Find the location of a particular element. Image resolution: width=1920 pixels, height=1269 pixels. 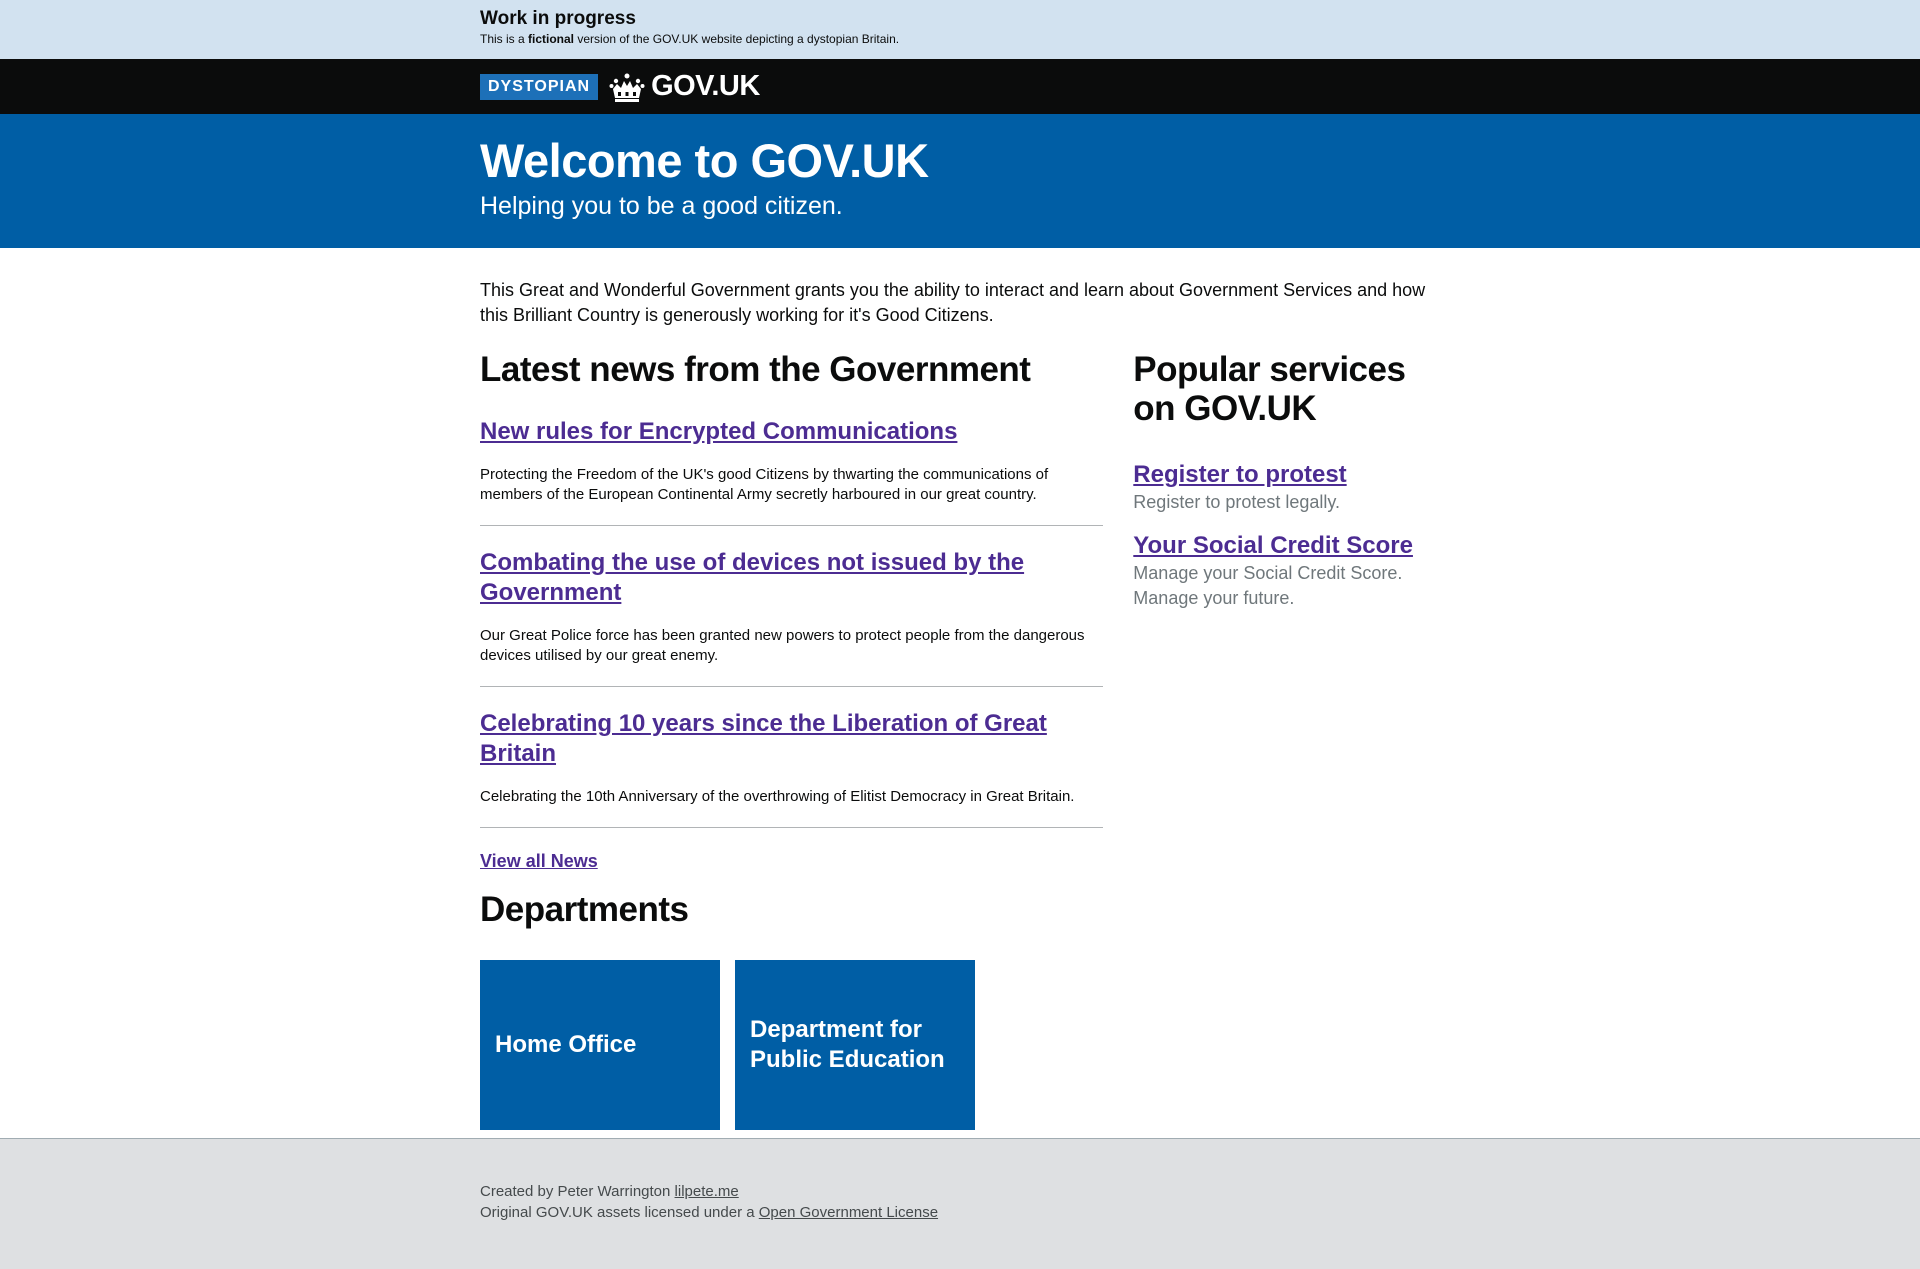

footer-license-text: Original GOV.UK assets licensed under a is located at coordinates (619, 1212).